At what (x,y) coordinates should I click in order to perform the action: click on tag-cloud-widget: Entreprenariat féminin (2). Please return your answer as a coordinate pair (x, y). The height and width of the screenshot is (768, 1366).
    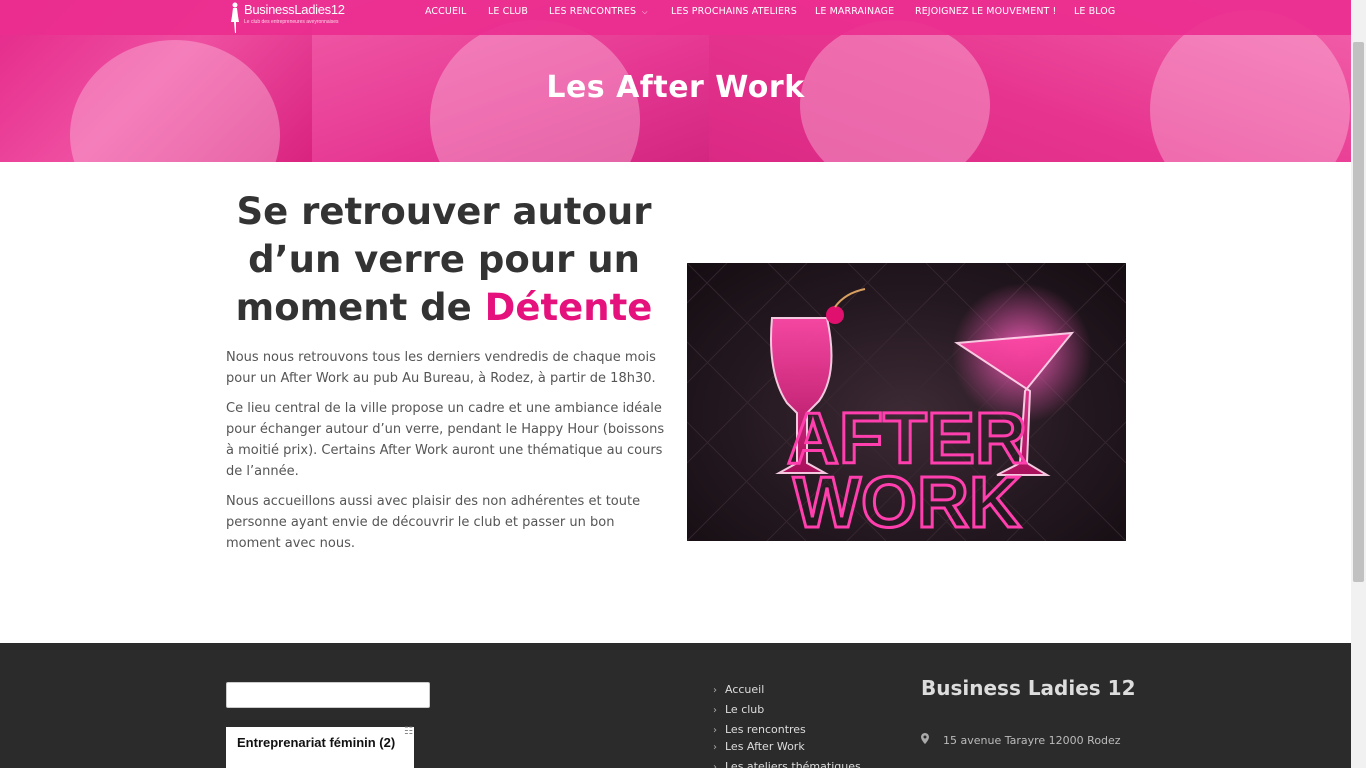
    Looking at the image, I should click on (320, 747).